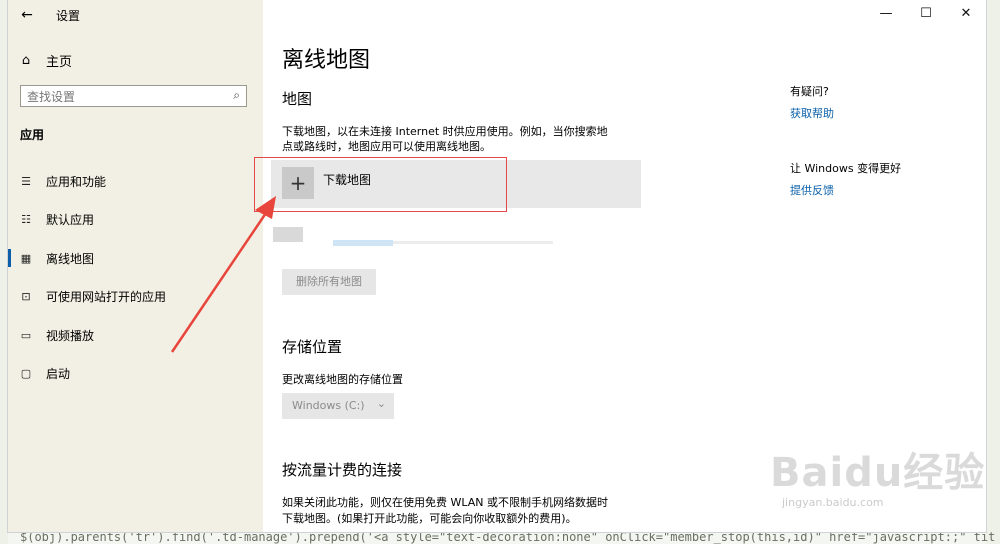  What do you see at coordinates (27, 15) in the screenshot?
I see `back-arrow-icon: ←` at bounding box center [27, 15].